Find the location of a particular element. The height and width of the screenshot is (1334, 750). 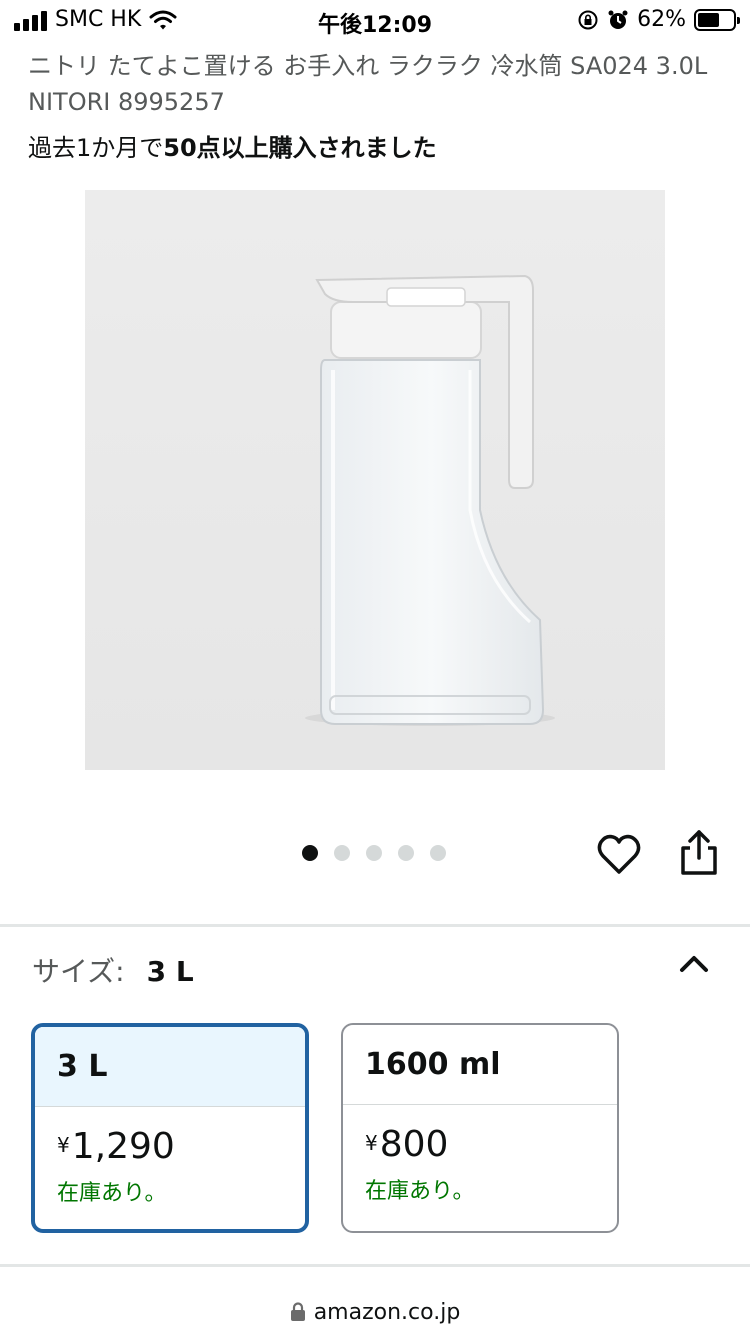

size-option-price: ¥ 1,290 is located at coordinates (170, 1147).